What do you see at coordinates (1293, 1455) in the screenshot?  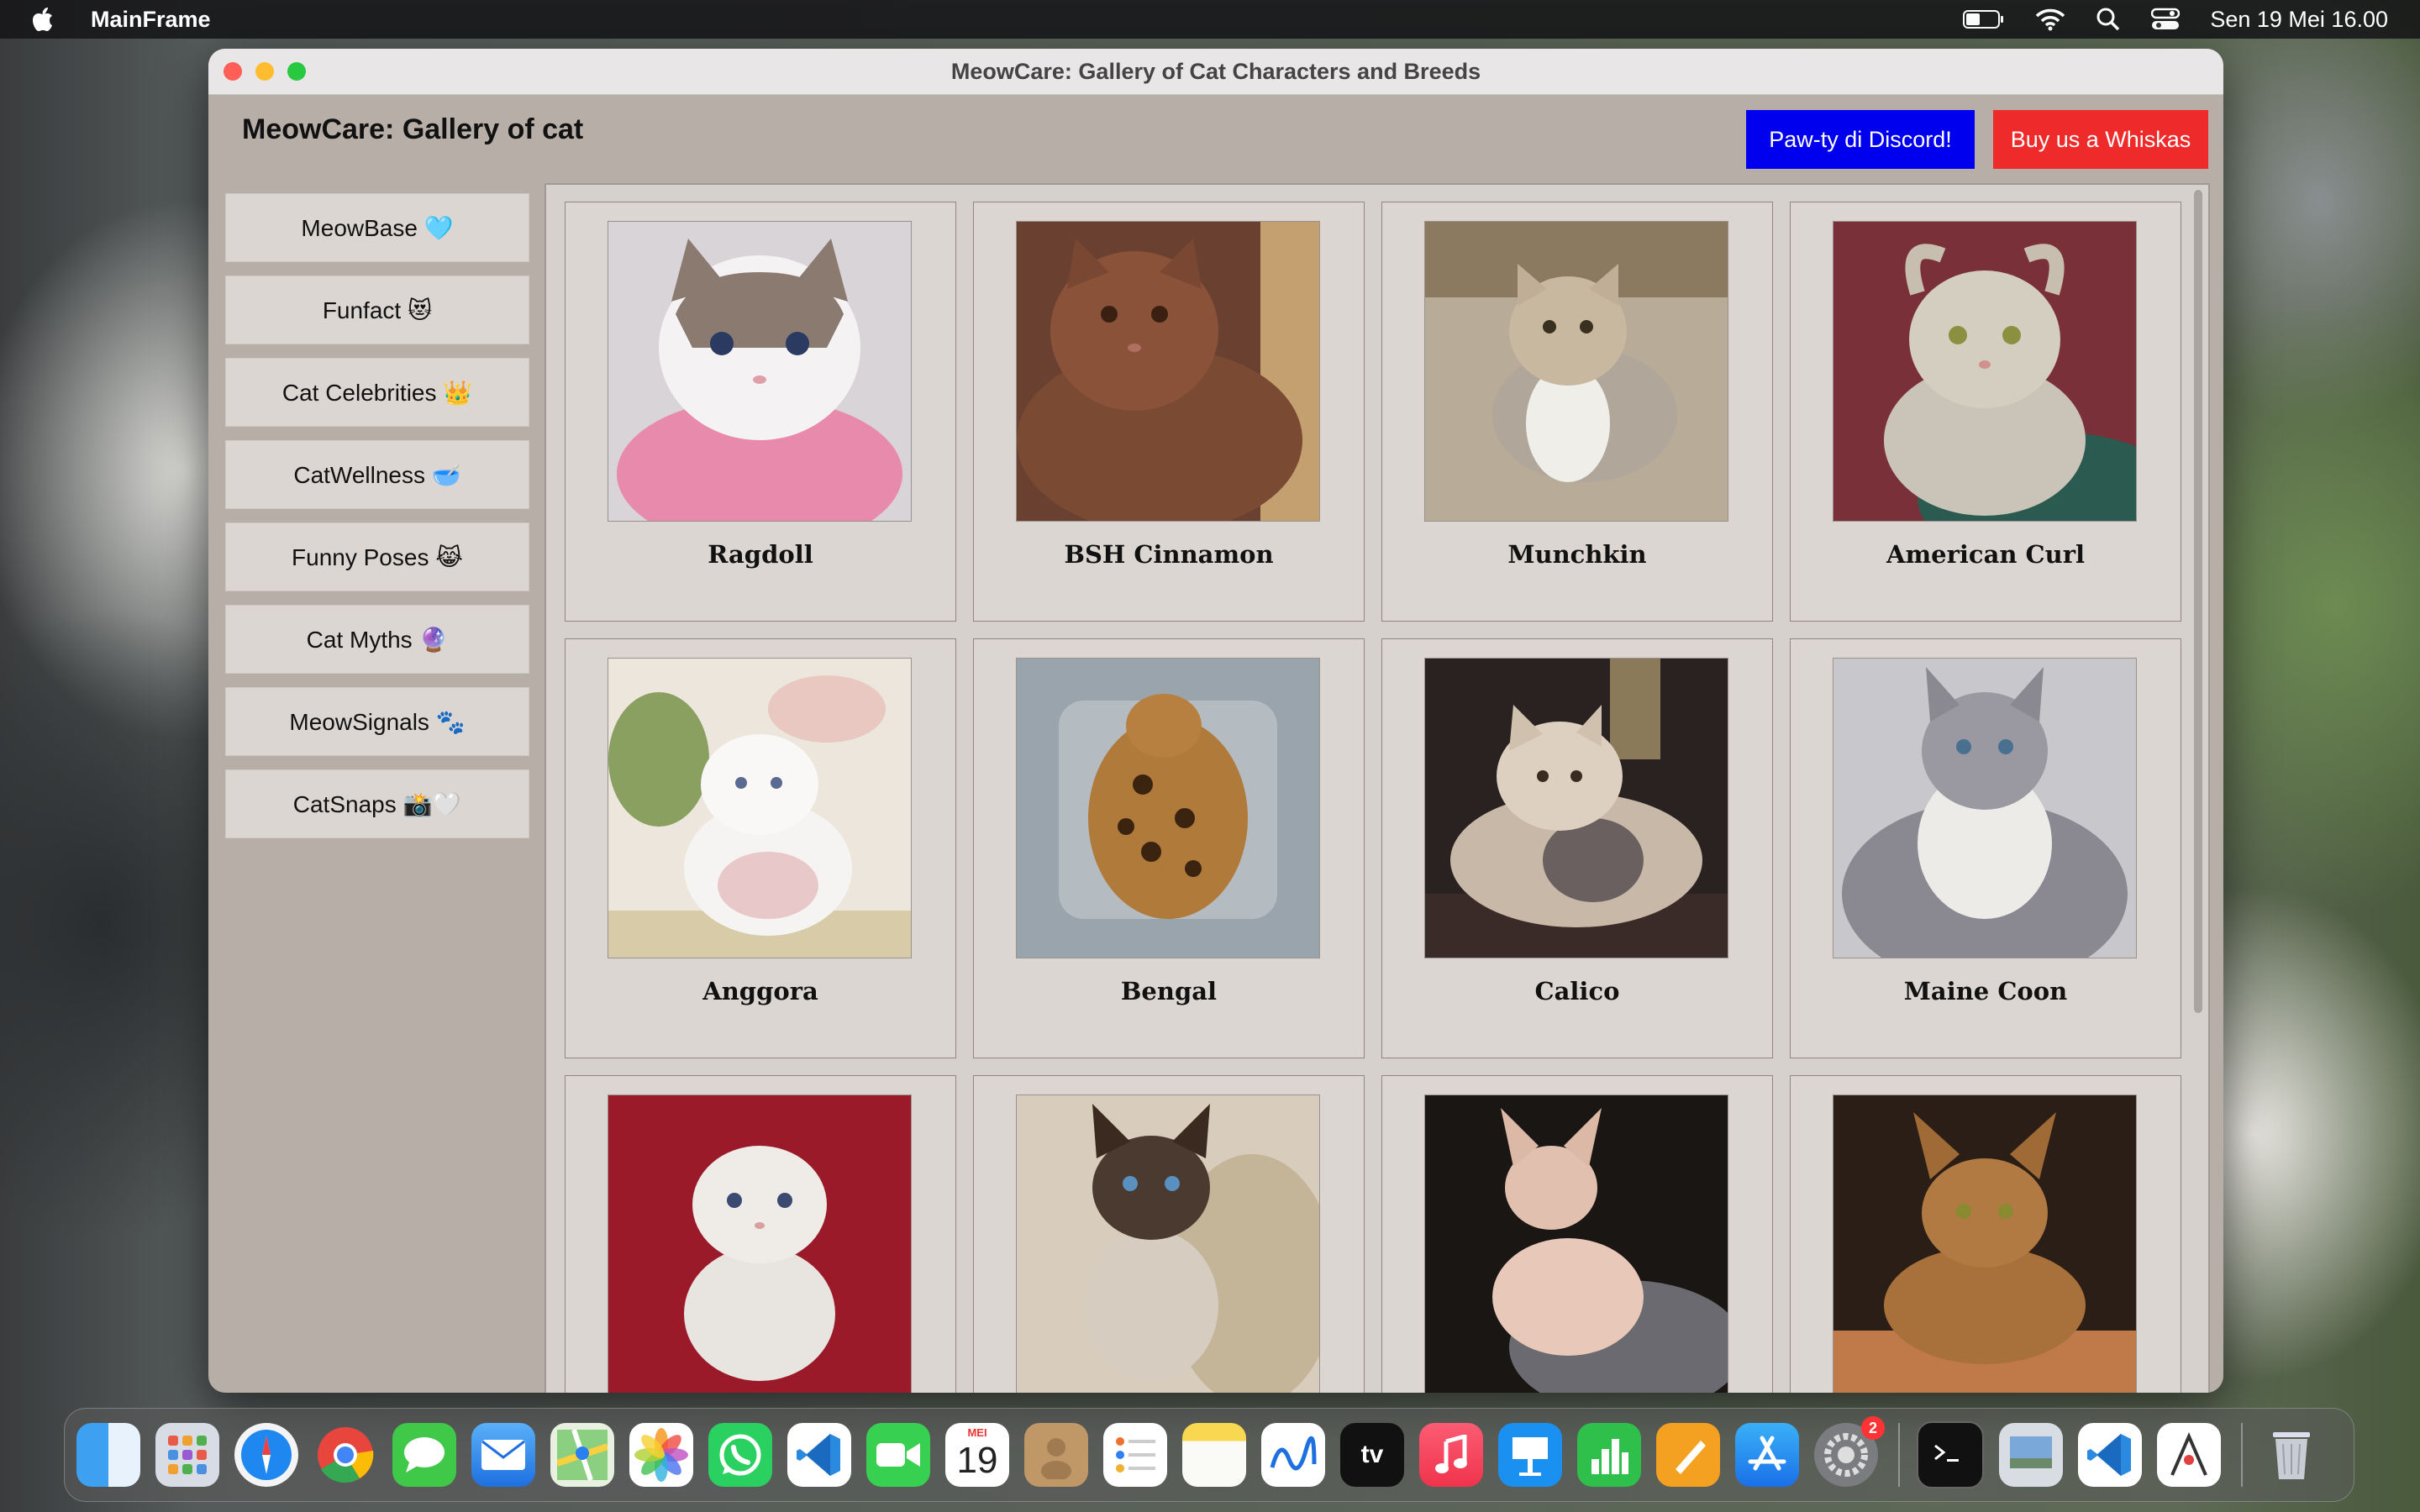 I see `freeform-icon` at bounding box center [1293, 1455].